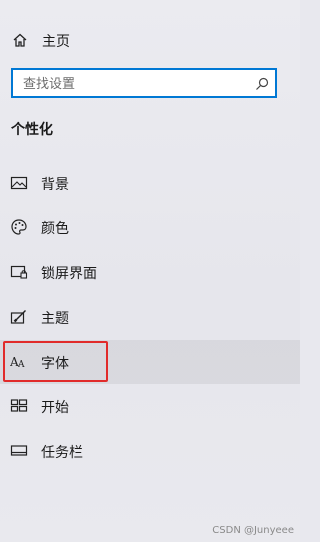 This screenshot has height=542, width=320. What do you see at coordinates (32, 130) in the screenshot?
I see `section-title: 个性化` at bounding box center [32, 130].